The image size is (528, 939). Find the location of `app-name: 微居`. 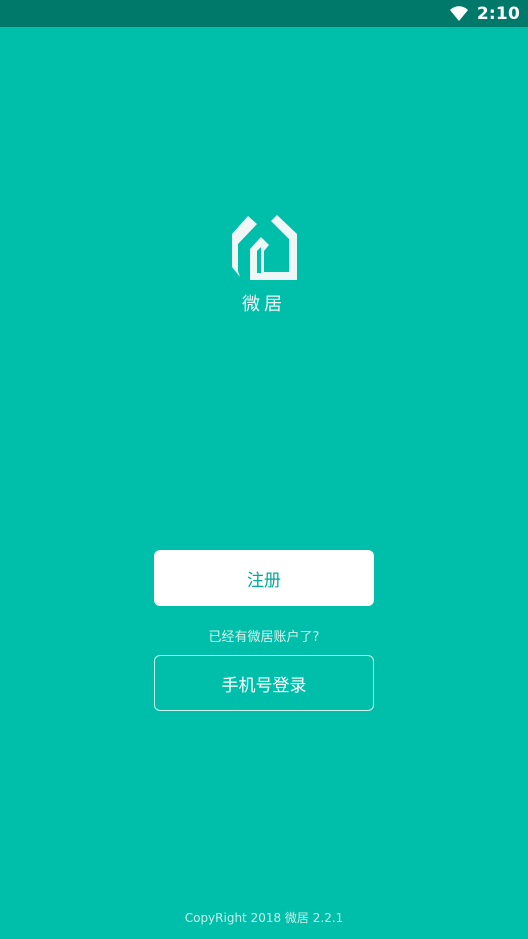

app-name: 微居 is located at coordinates (264, 304).